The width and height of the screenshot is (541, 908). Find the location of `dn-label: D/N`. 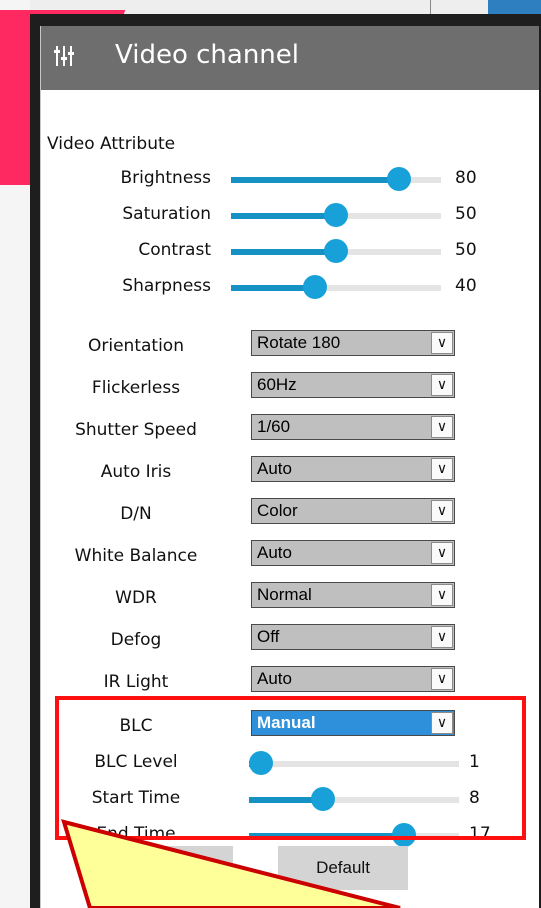

dn-label: D/N is located at coordinates (136, 514).